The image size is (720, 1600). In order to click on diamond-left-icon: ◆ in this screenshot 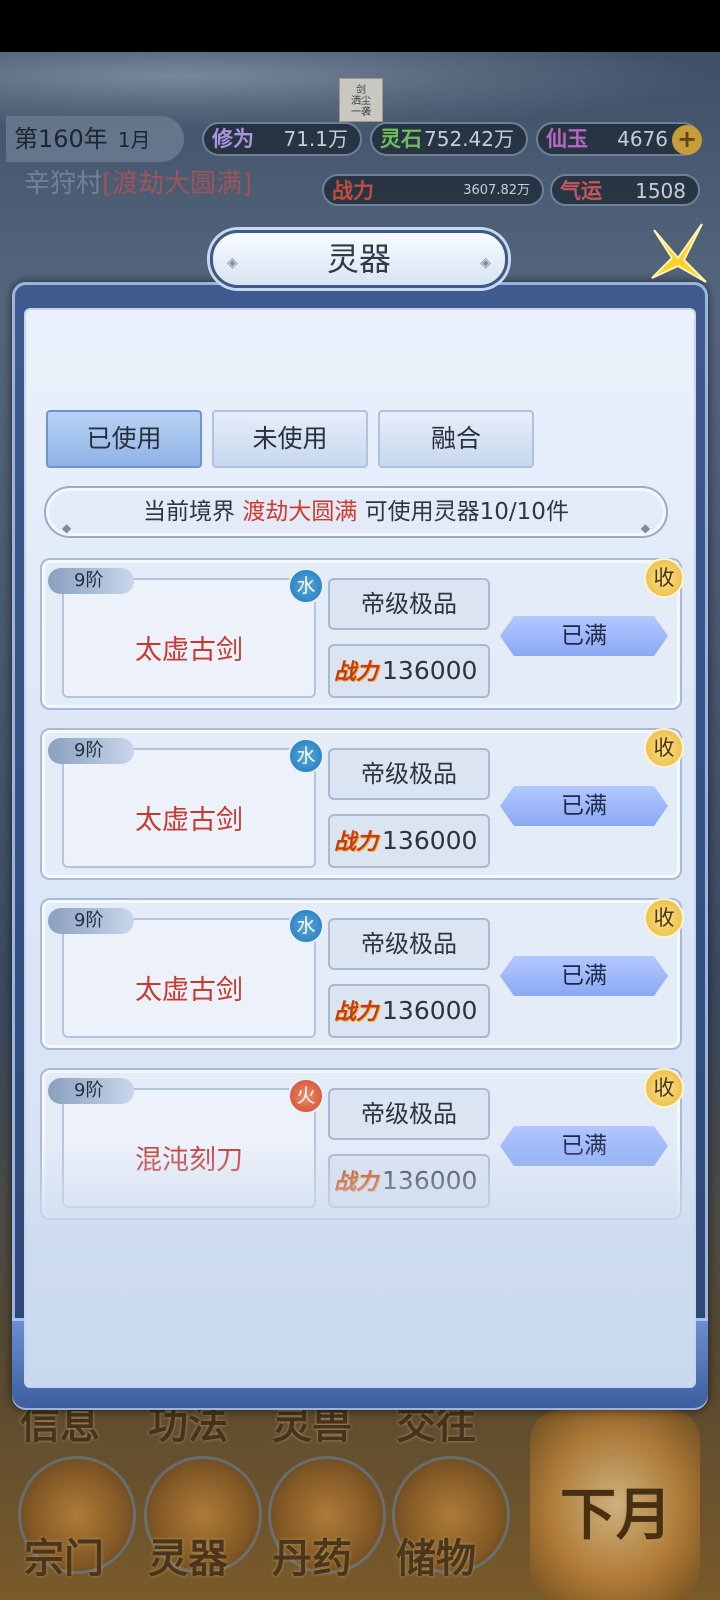, I will do `click(67, 528)`.